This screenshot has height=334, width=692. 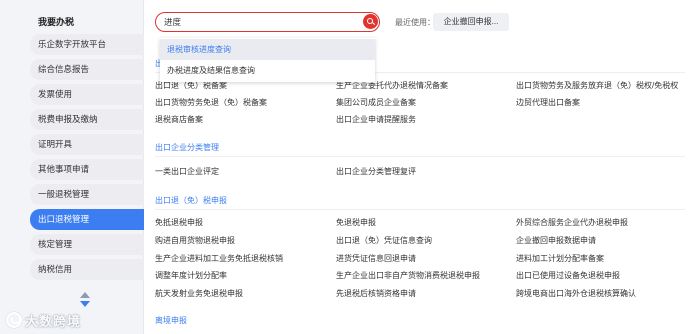 What do you see at coordinates (87, 144) in the screenshot?
I see `sidebar-item-certificate: 证明开具` at bounding box center [87, 144].